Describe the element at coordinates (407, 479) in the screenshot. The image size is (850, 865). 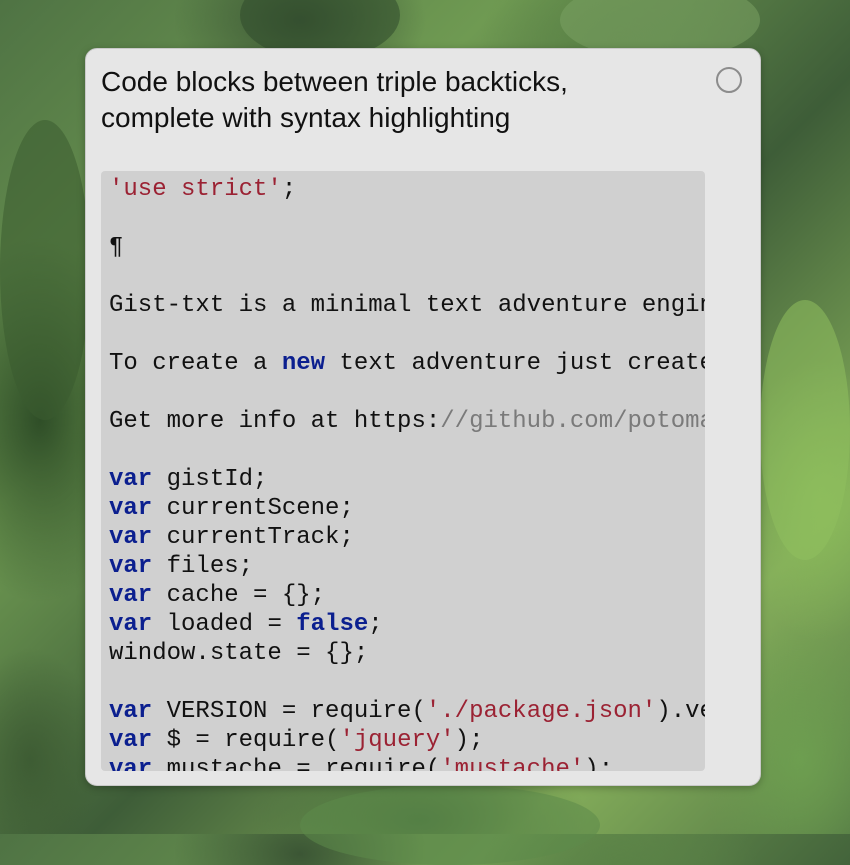
I see `code-line: var gistId;` at that location.